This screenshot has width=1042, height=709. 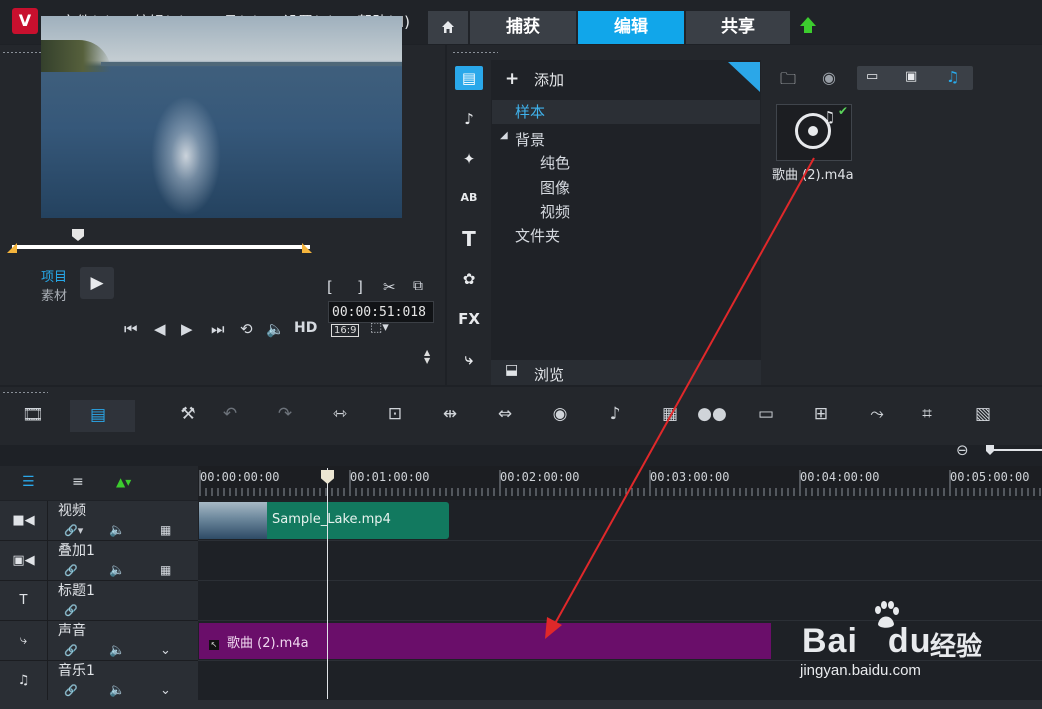 What do you see at coordinates (555, 162) in the screenshot?
I see `tree-item-solid-color: 纯色` at bounding box center [555, 162].